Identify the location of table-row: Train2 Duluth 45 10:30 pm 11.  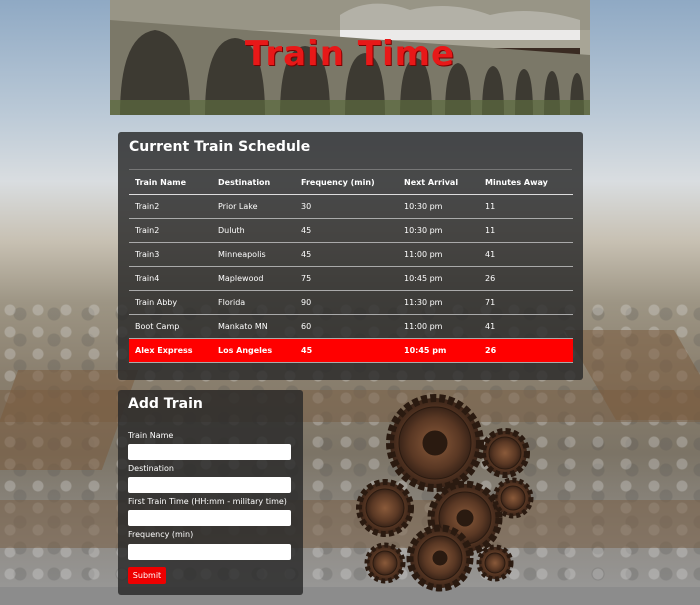
(351, 230).